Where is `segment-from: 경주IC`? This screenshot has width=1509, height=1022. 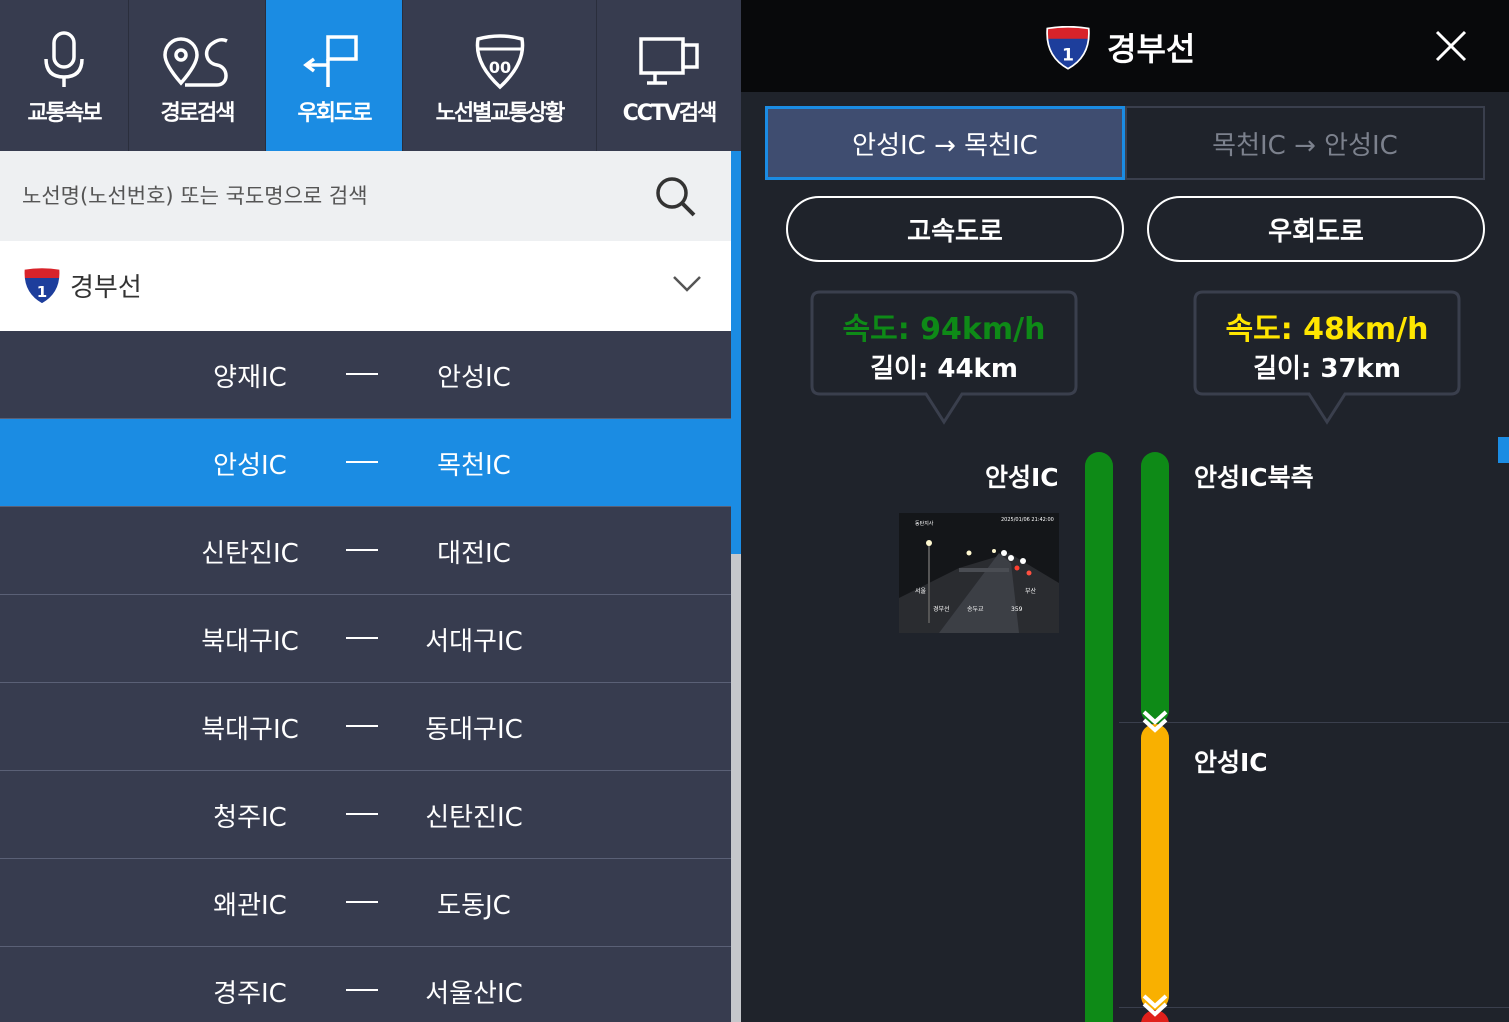
segment-from: 경주IC is located at coordinates (250, 994).